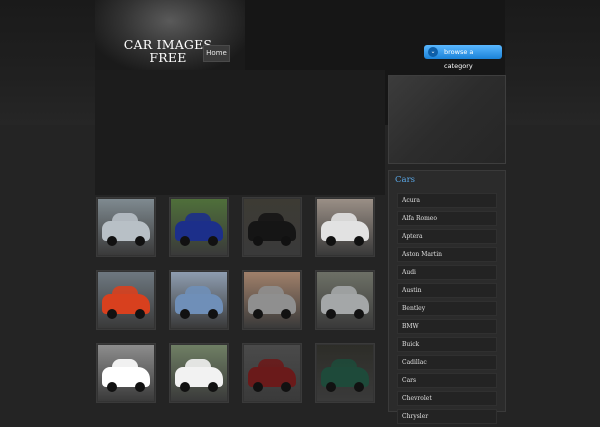 This screenshot has height=427, width=600. I want to click on silver-pickup-photo, so click(272, 300).